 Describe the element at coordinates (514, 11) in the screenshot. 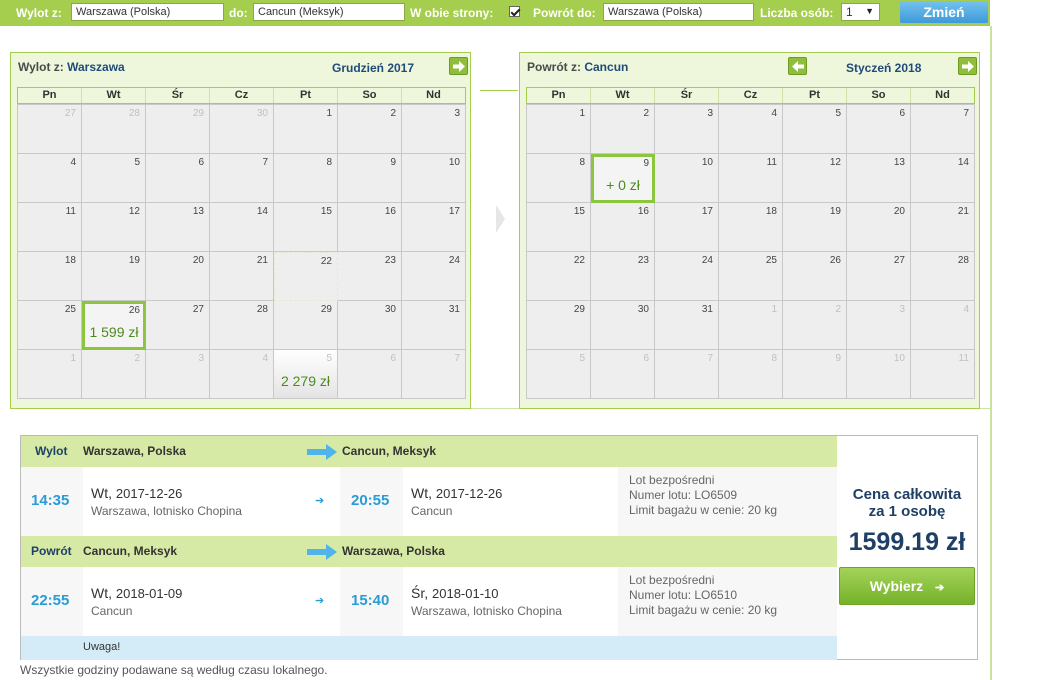

I see `roundtrip-checkbox` at that location.